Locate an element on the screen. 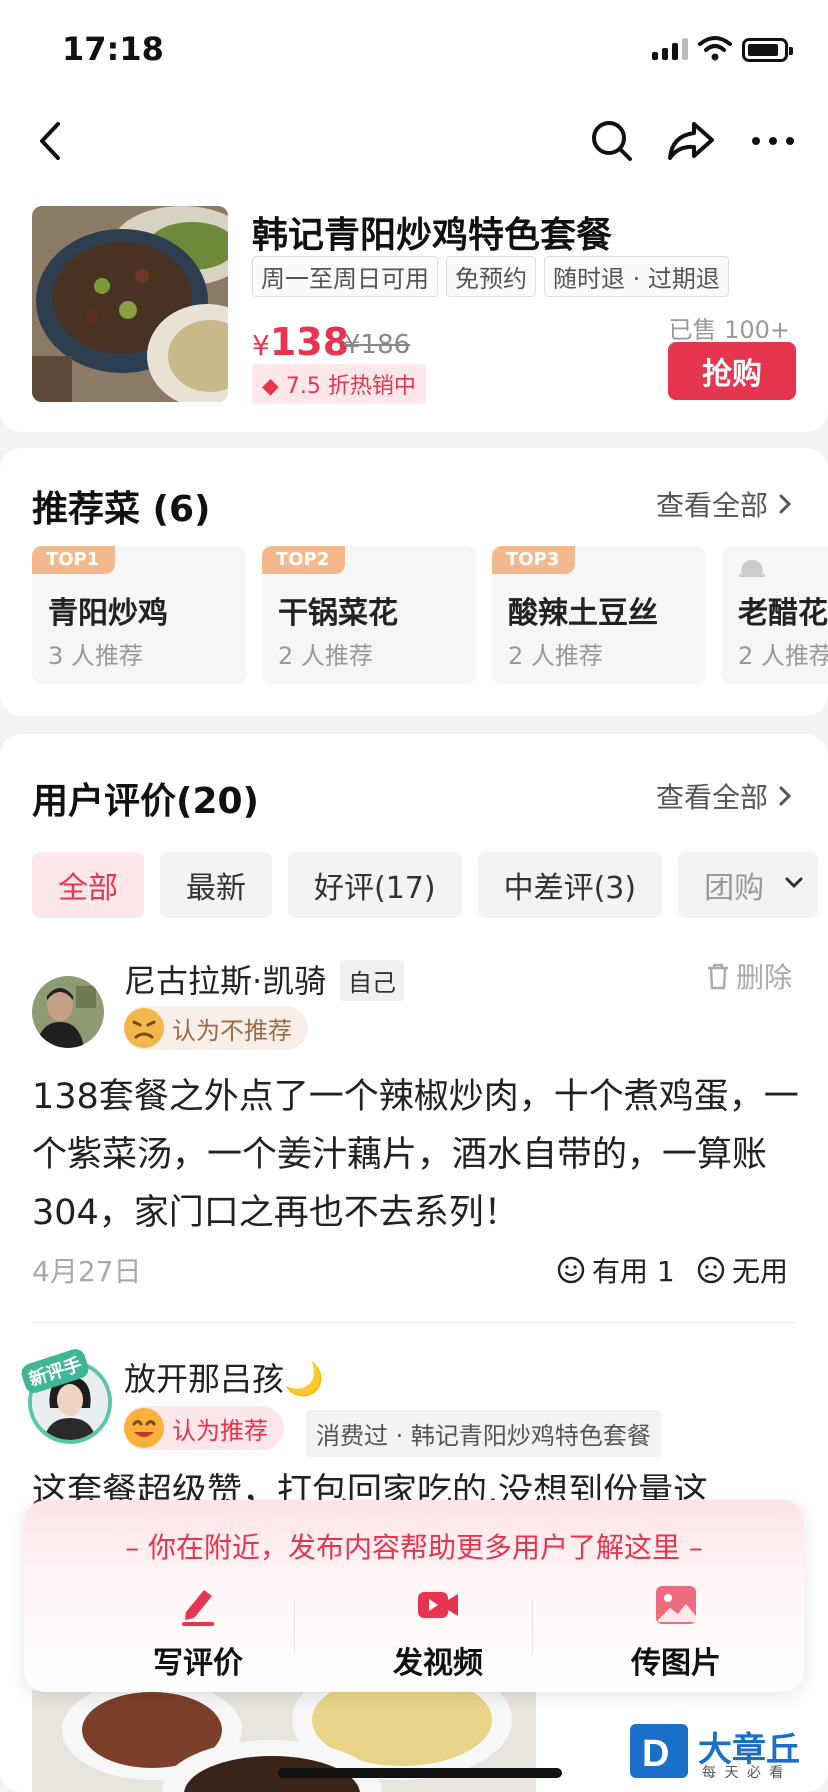  dish-card: TOP3 酸辣土豆丝 2 人推荐 is located at coordinates (599, 615).